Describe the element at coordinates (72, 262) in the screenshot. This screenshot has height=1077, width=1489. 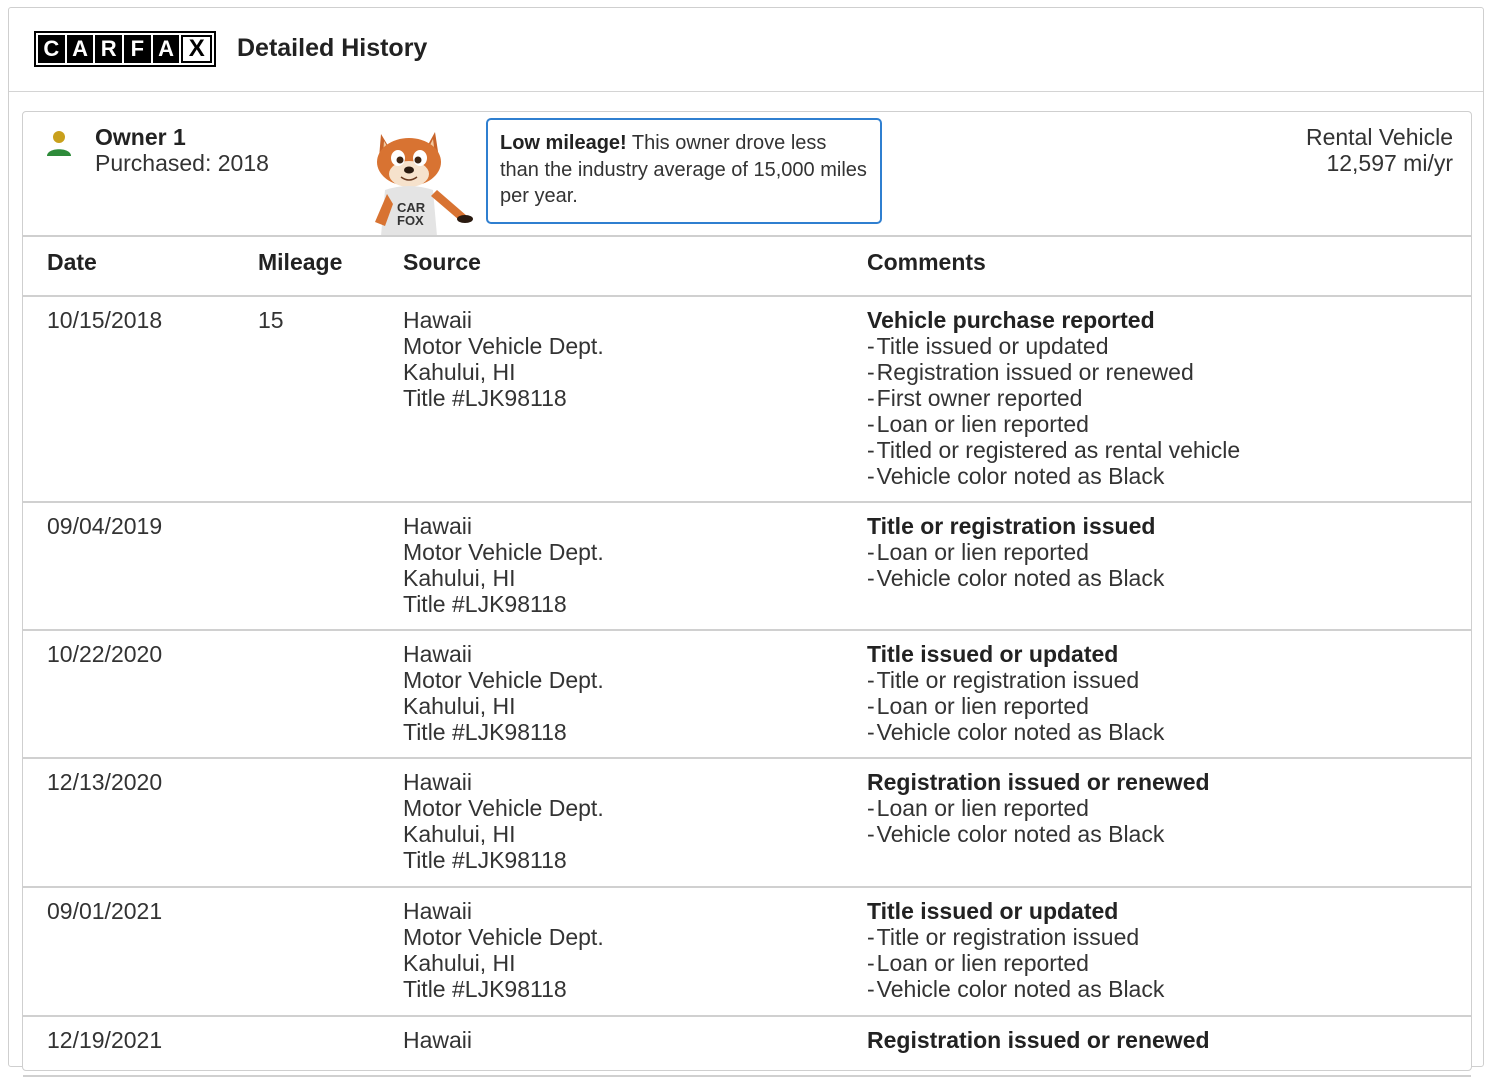
I see `column-header-date: Date` at that location.